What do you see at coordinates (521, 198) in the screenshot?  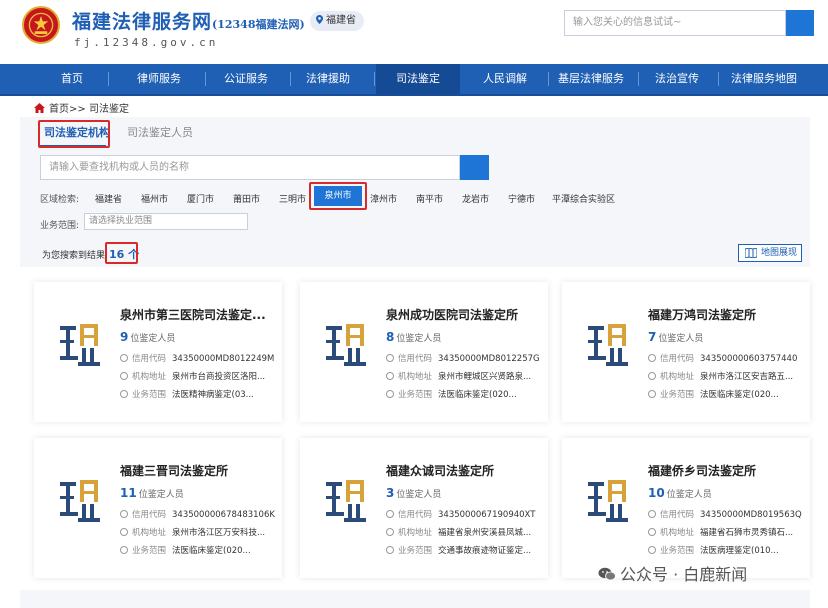 I see `region-ningde: 宁德市` at bounding box center [521, 198].